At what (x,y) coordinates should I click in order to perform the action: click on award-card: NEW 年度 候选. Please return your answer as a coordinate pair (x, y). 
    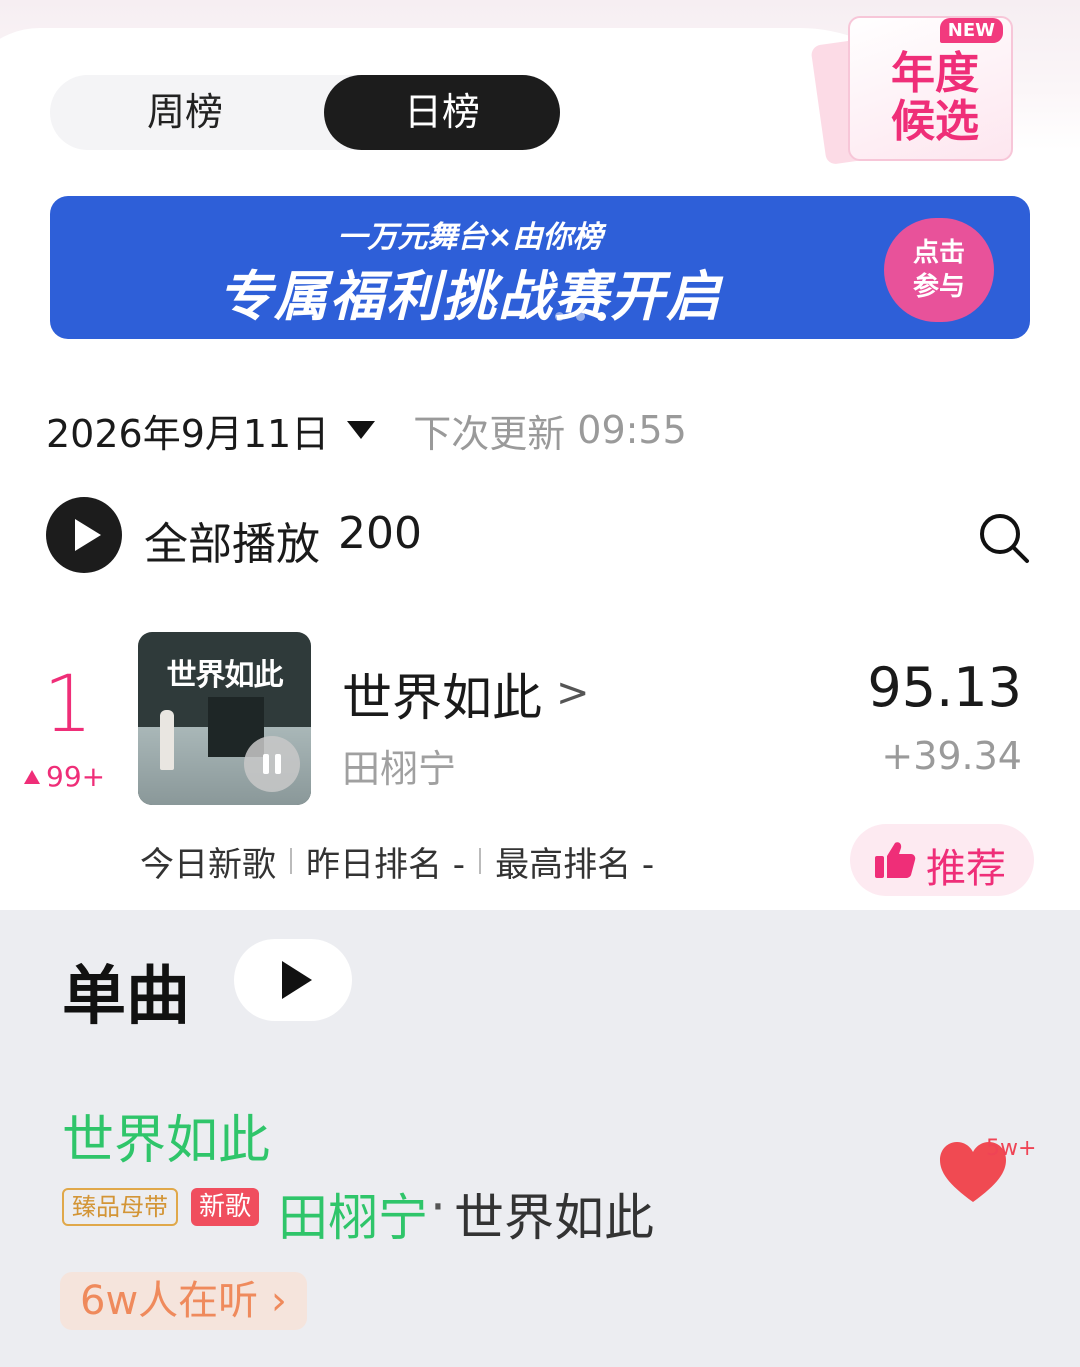
    Looking at the image, I should click on (930, 88).